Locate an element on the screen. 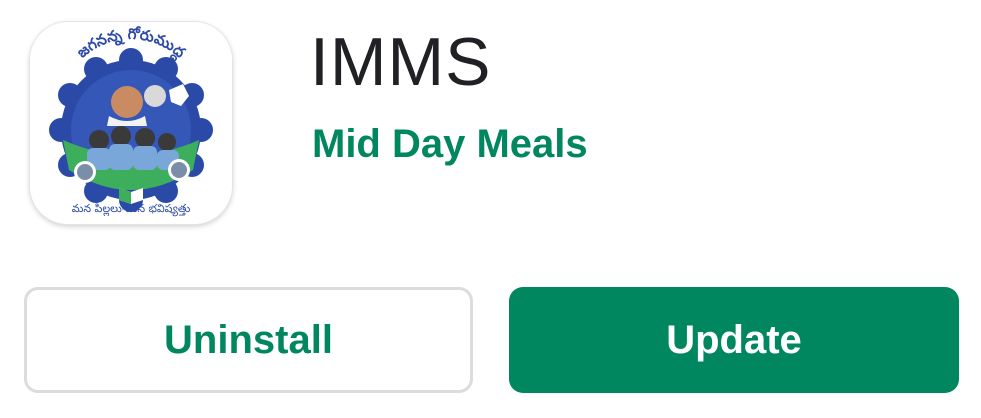  app-title: IMMS is located at coordinates (401, 62).